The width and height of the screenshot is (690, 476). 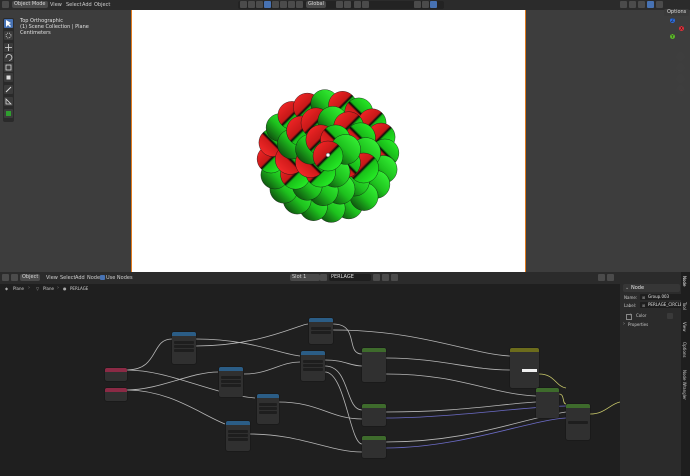 I want to click on shading-options-icon, so click(x=659, y=4).